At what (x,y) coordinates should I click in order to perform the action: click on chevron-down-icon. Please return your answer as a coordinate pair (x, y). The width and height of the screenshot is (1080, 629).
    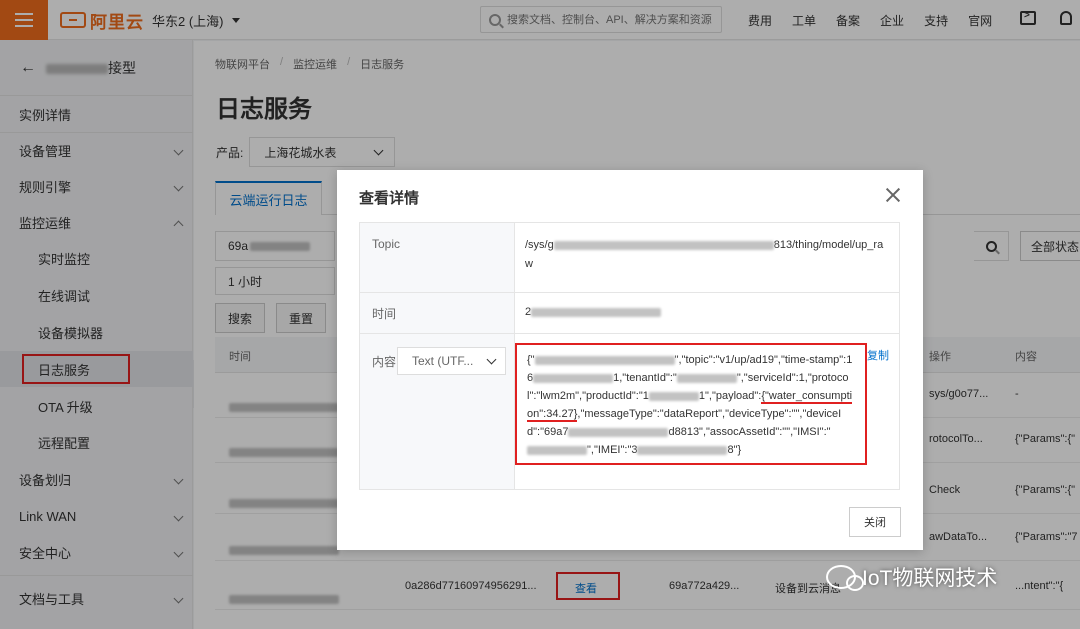
    Looking at the image, I should click on (491, 359).